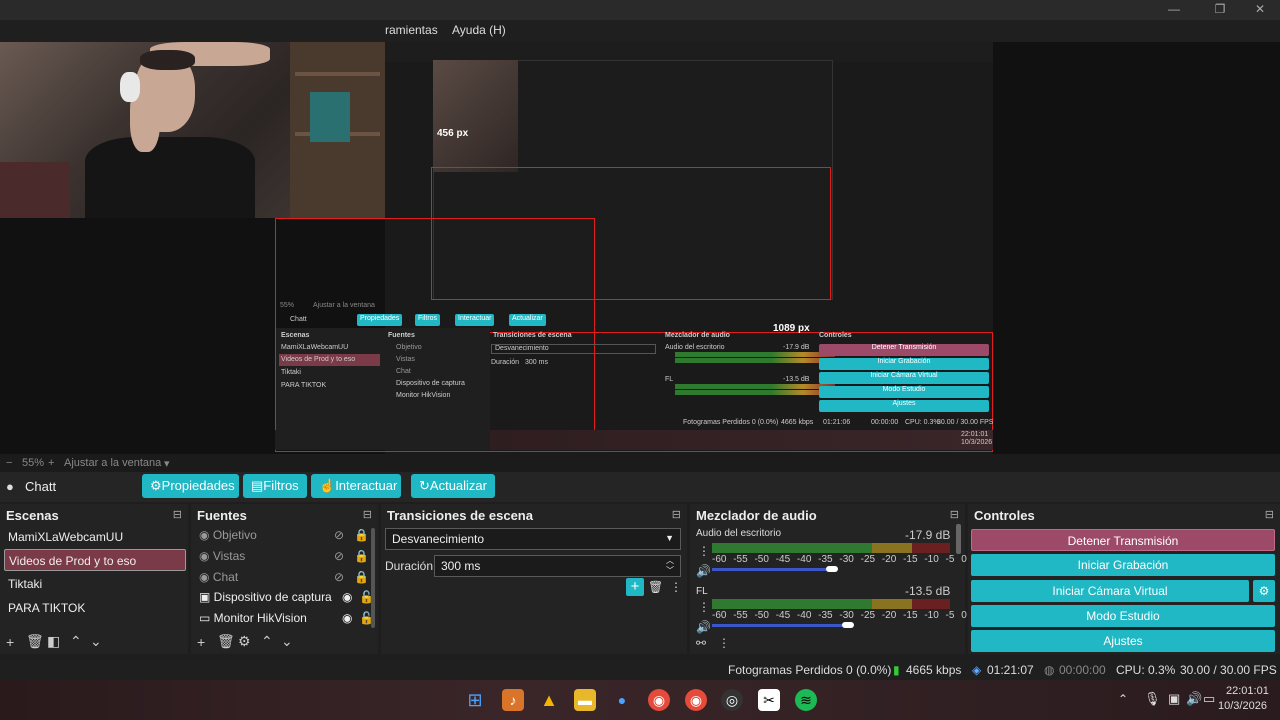 The image size is (1280, 720). I want to click on obs-icon: ◎, so click(732, 700).